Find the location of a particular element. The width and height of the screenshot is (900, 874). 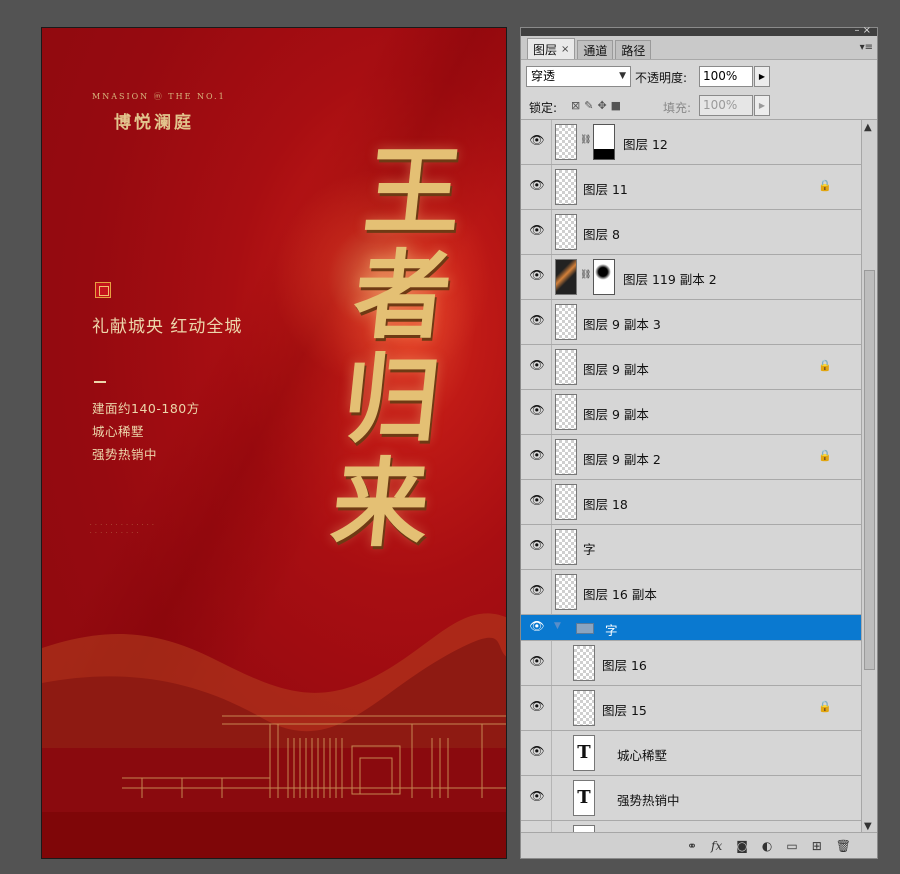

fill-label: 填充: is located at coordinates (677, 108).